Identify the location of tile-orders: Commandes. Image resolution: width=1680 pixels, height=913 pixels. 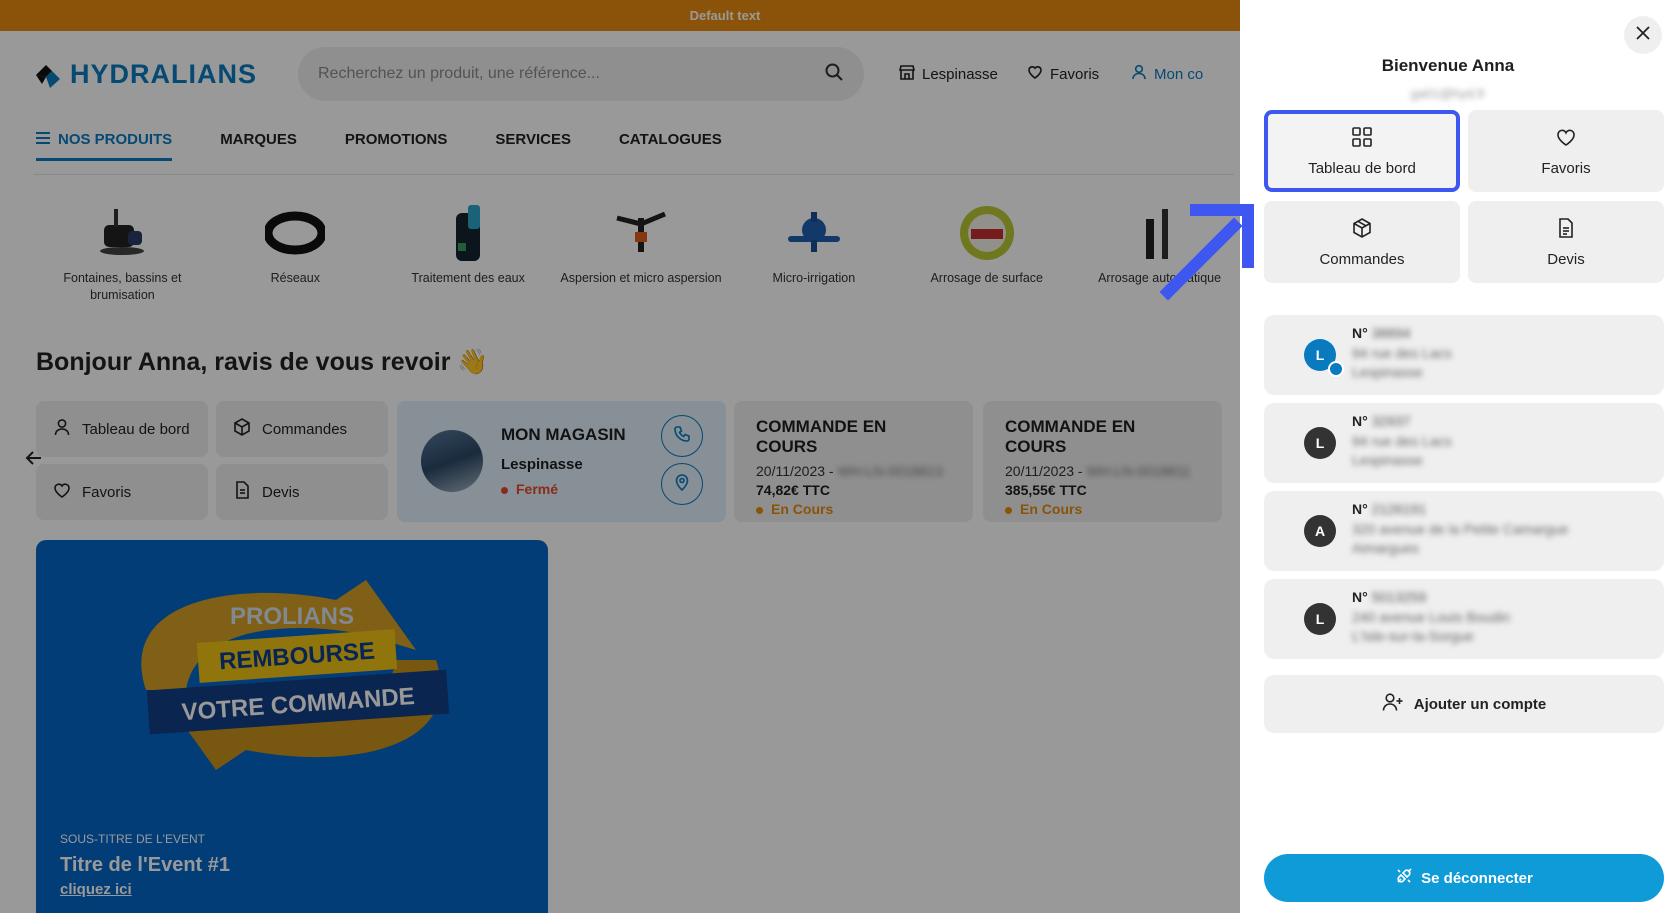
(1362, 242).